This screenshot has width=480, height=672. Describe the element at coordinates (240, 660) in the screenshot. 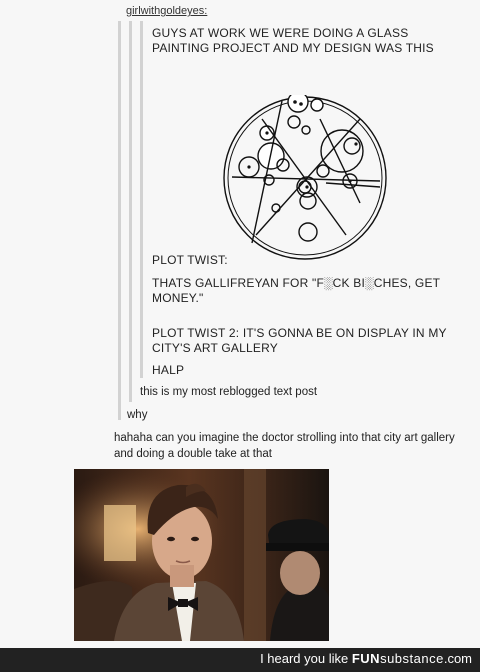

I see `watermark-footer: I heard you like FUNsubstance.com` at that location.